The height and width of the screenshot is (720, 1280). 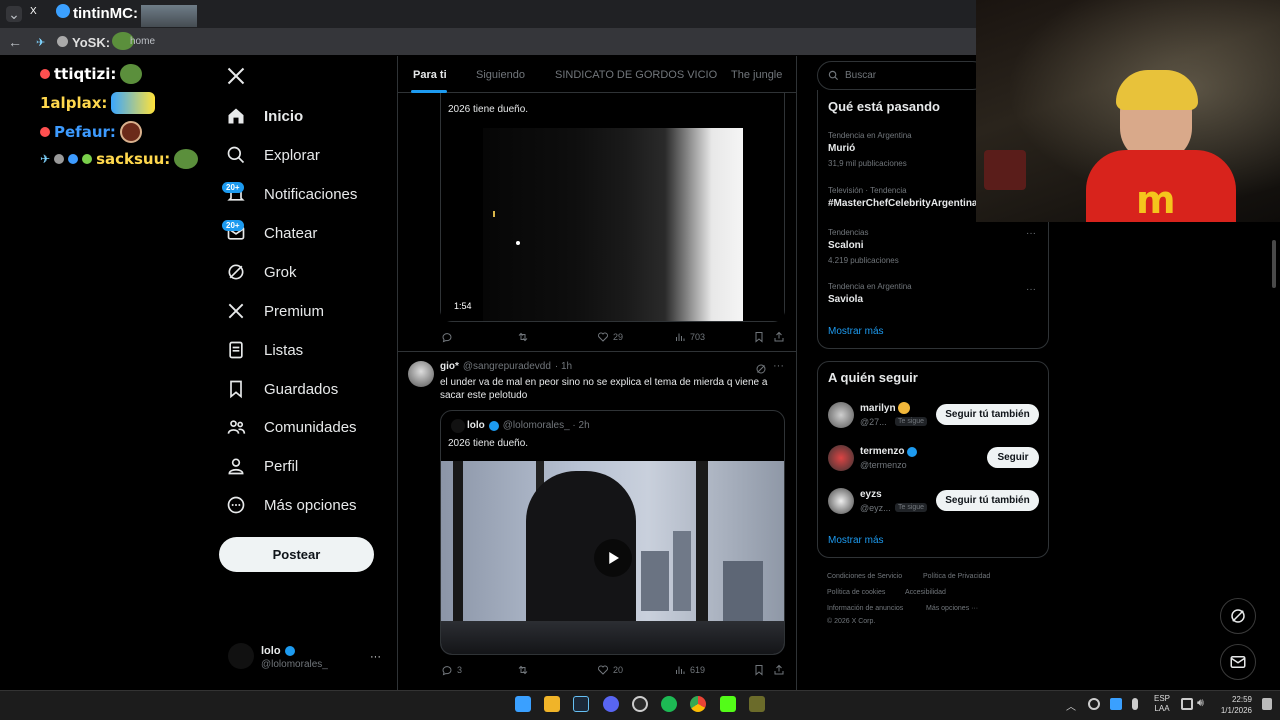 I want to click on steam-icon, so click(x=581, y=704).